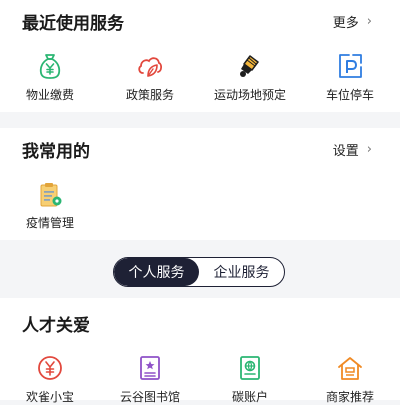  I want to click on yuan-icon, so click(50, 368).